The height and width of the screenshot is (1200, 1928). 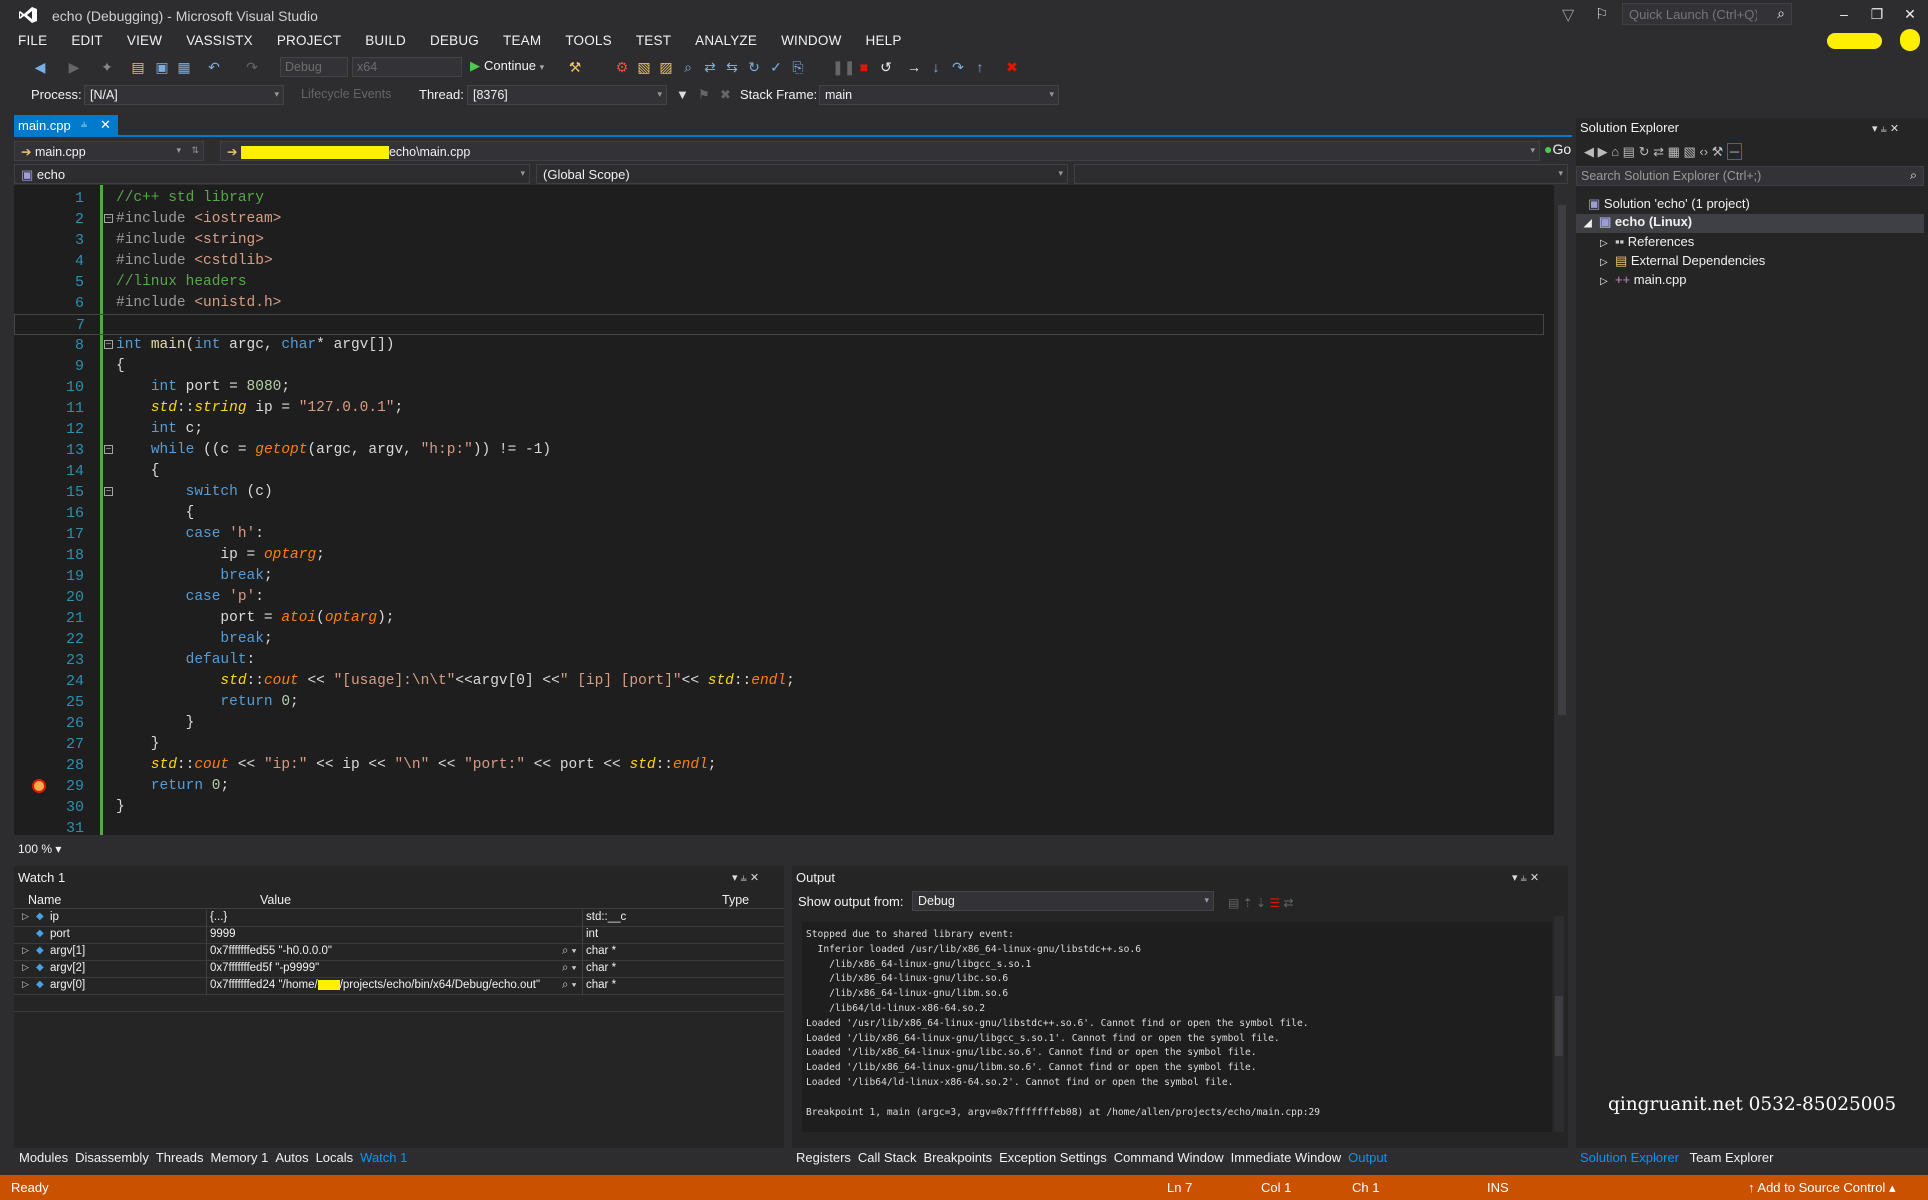 I want to click on navigate-forward-icon: ▶, so click(x=74, y=67).